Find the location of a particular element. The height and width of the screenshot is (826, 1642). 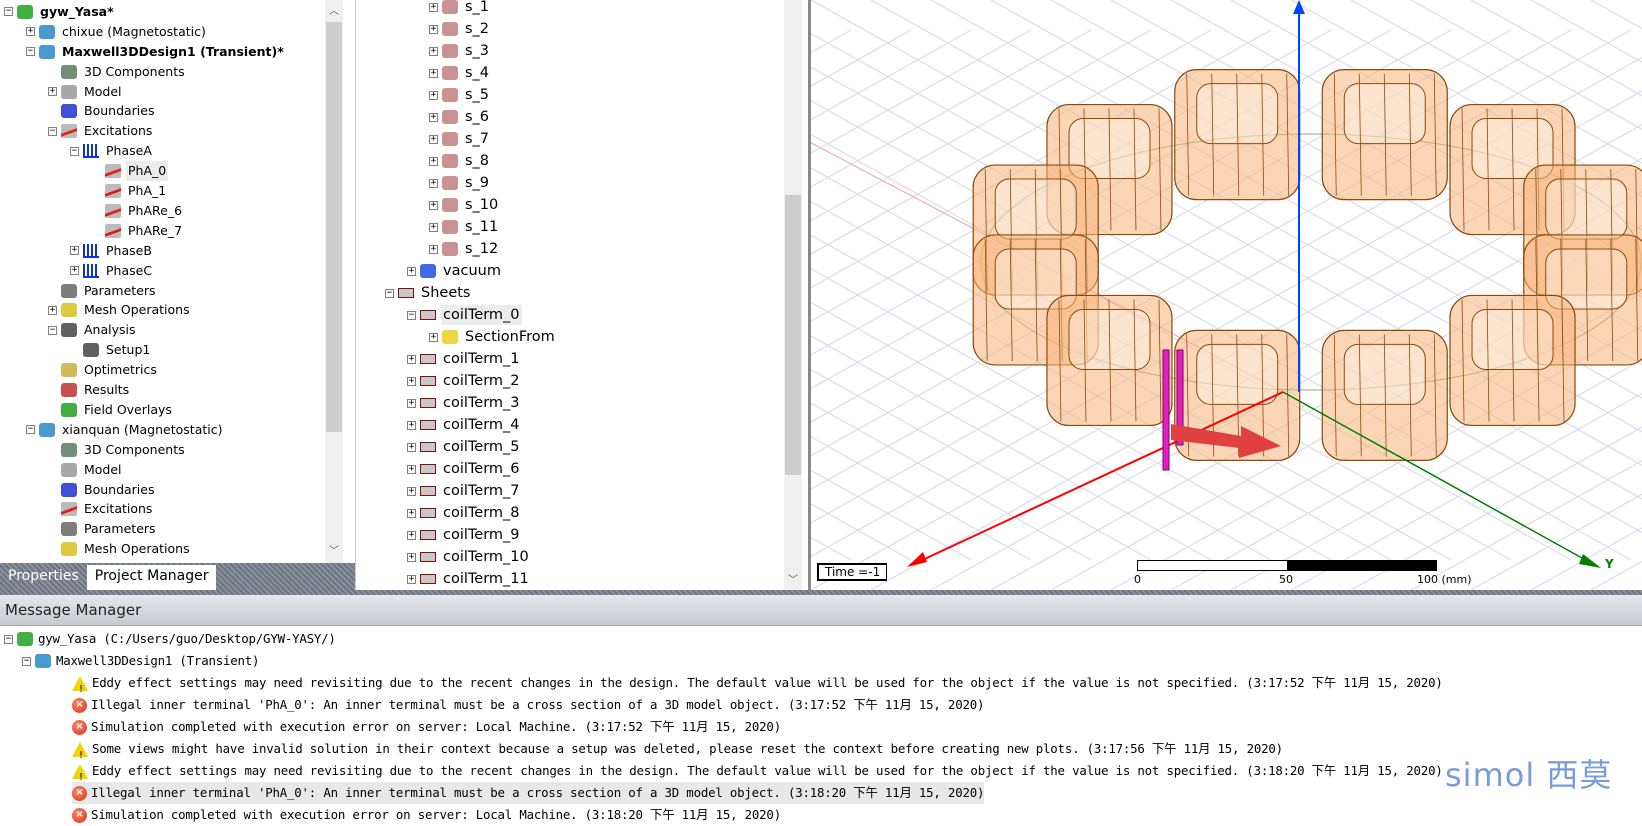

tree-item: + coilTerm_7 is located at coordinates (464, 491).